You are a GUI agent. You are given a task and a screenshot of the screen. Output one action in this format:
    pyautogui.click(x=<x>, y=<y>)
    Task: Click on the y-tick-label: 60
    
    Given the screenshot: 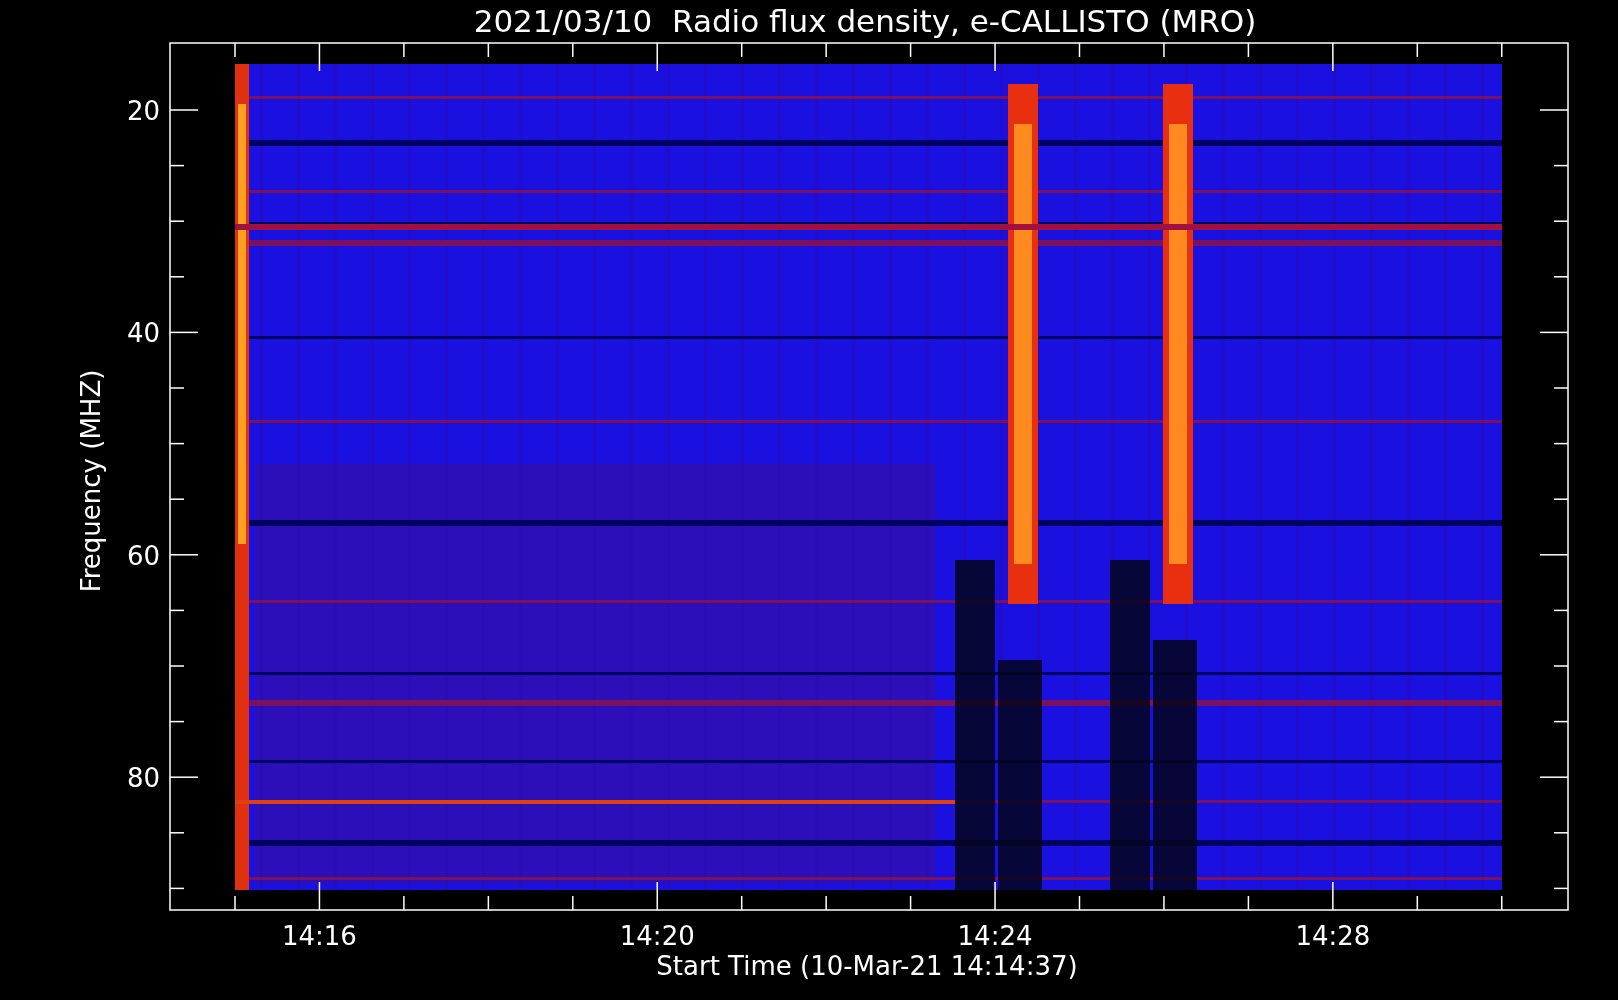 What is the action you would take?
    pyautogui.click(x=143, y=555)
    